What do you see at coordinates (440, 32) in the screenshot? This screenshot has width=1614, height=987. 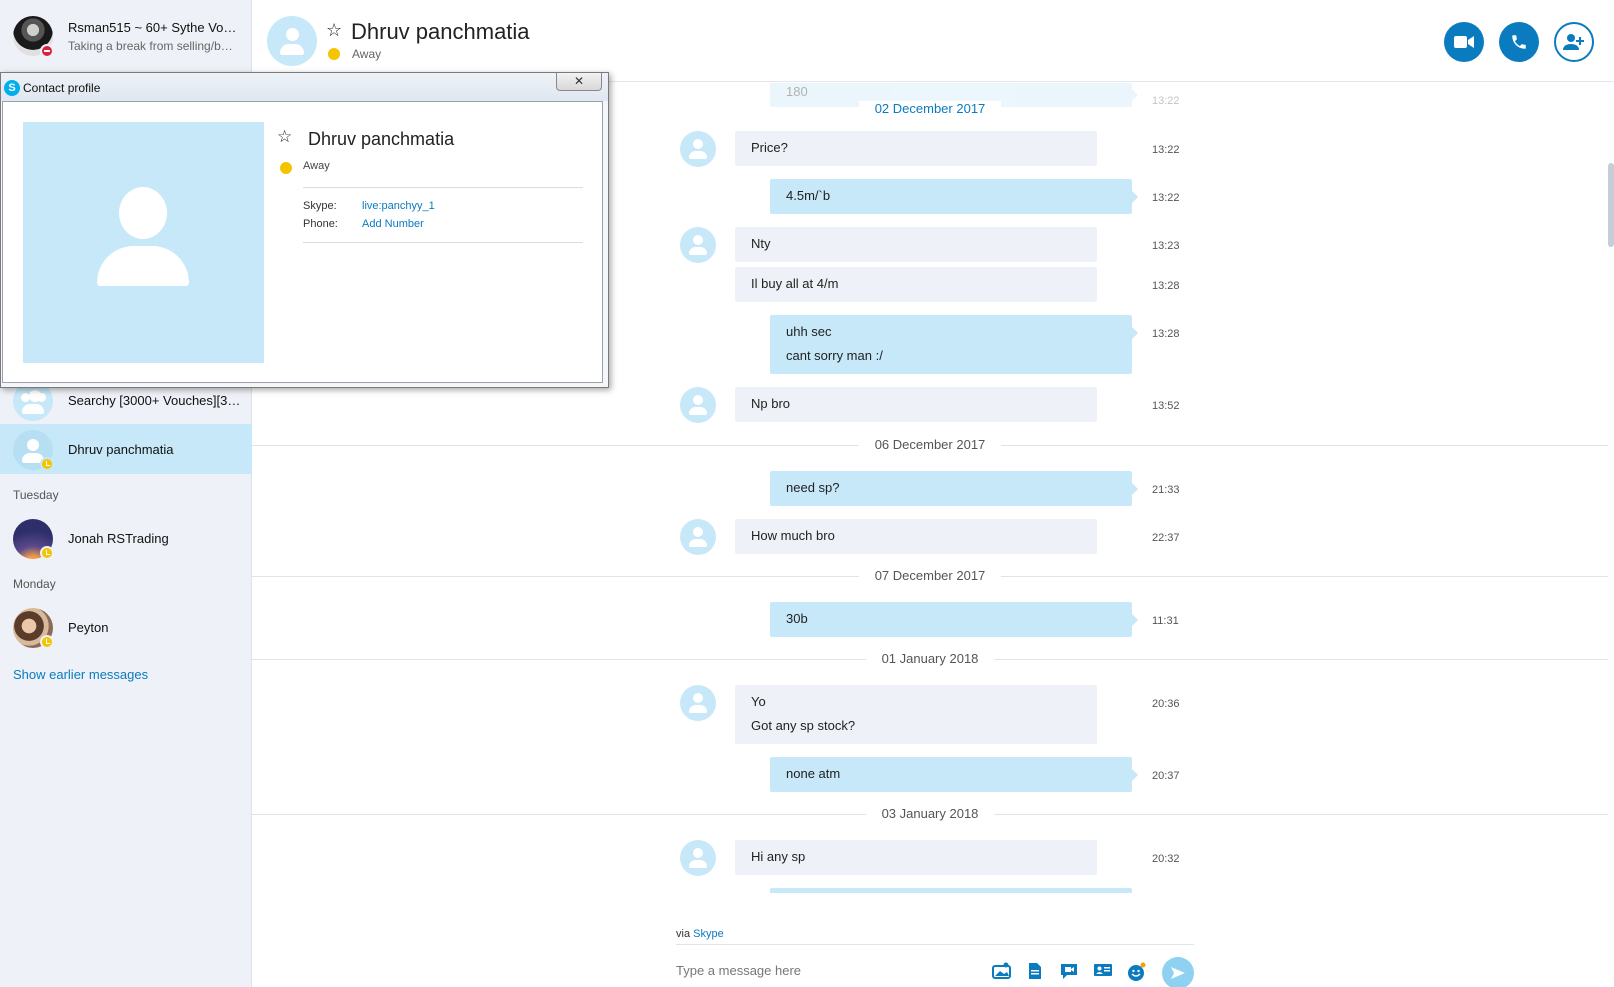 I see `contact-name: Dhruv panchmatia` at bounding box center [440, 32].